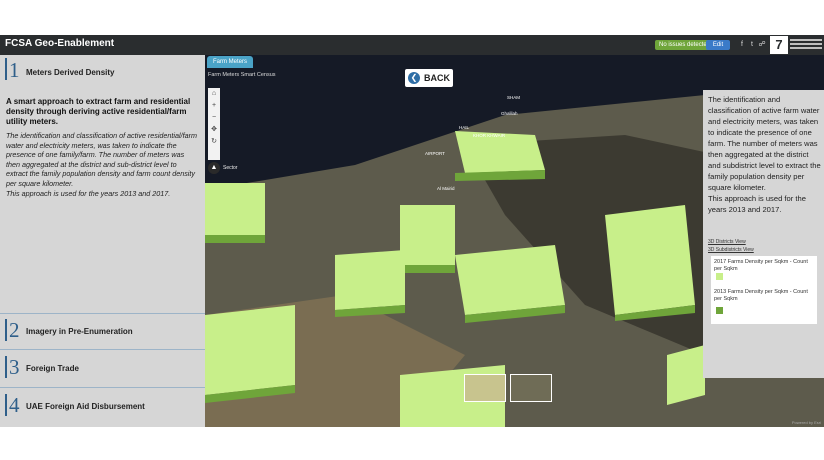 This screenshot has height=460, width=824. I want to click on twitter-icon: t, so click(752, 45).